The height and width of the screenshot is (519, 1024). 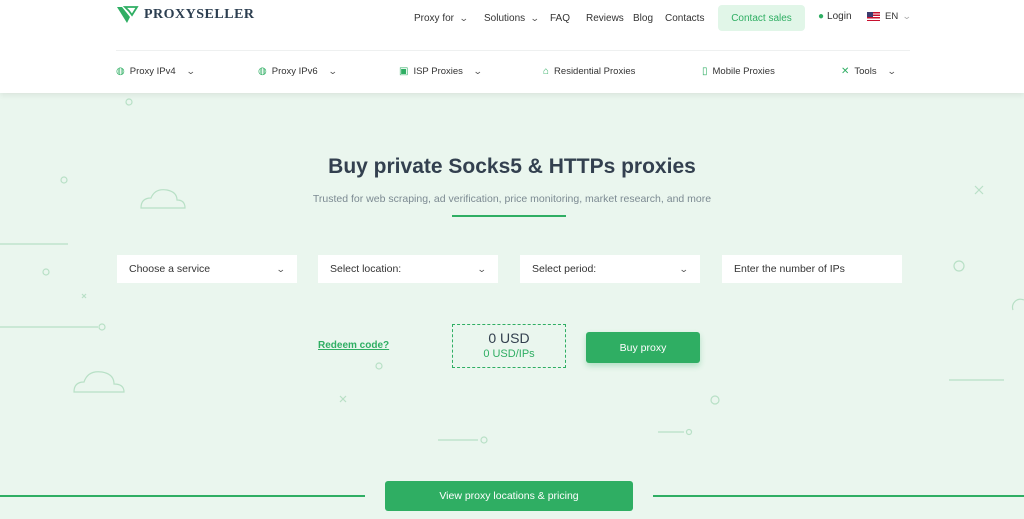 I want to click on service-select: Choose a service ⌄, so click(x=207, y=269).